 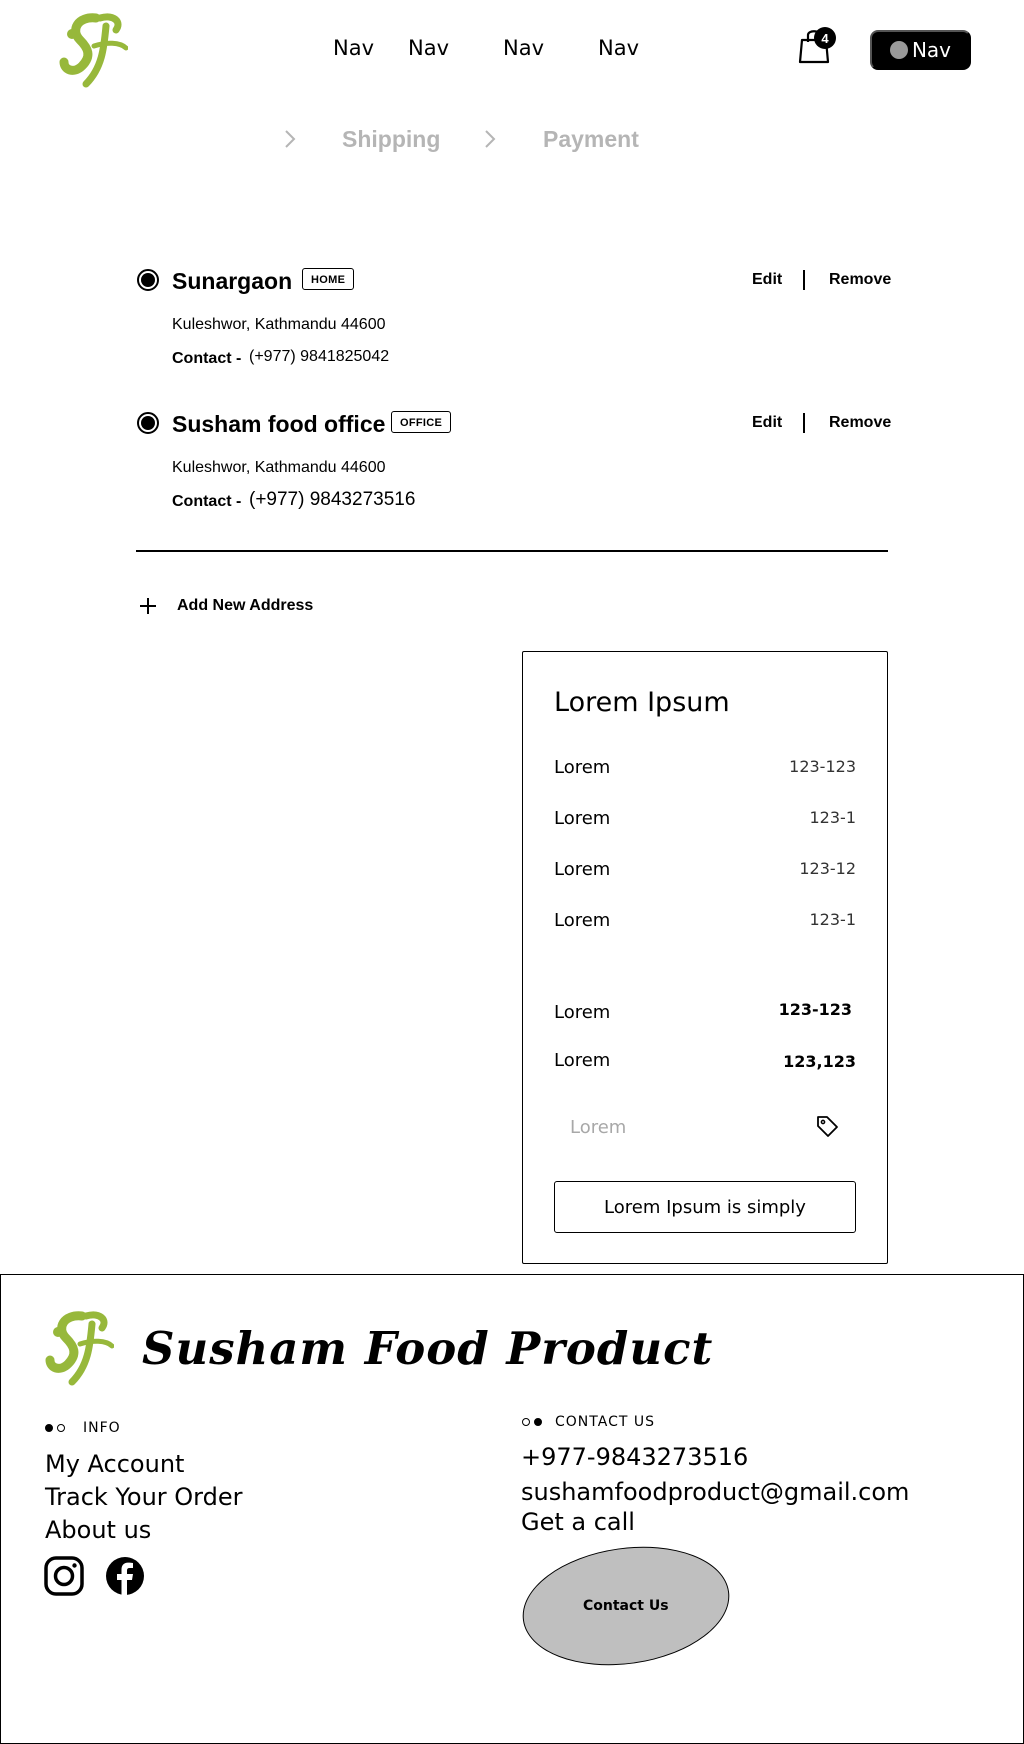 I want to click on breadcrumb-payment: Payment, so click(x=591, y=139).